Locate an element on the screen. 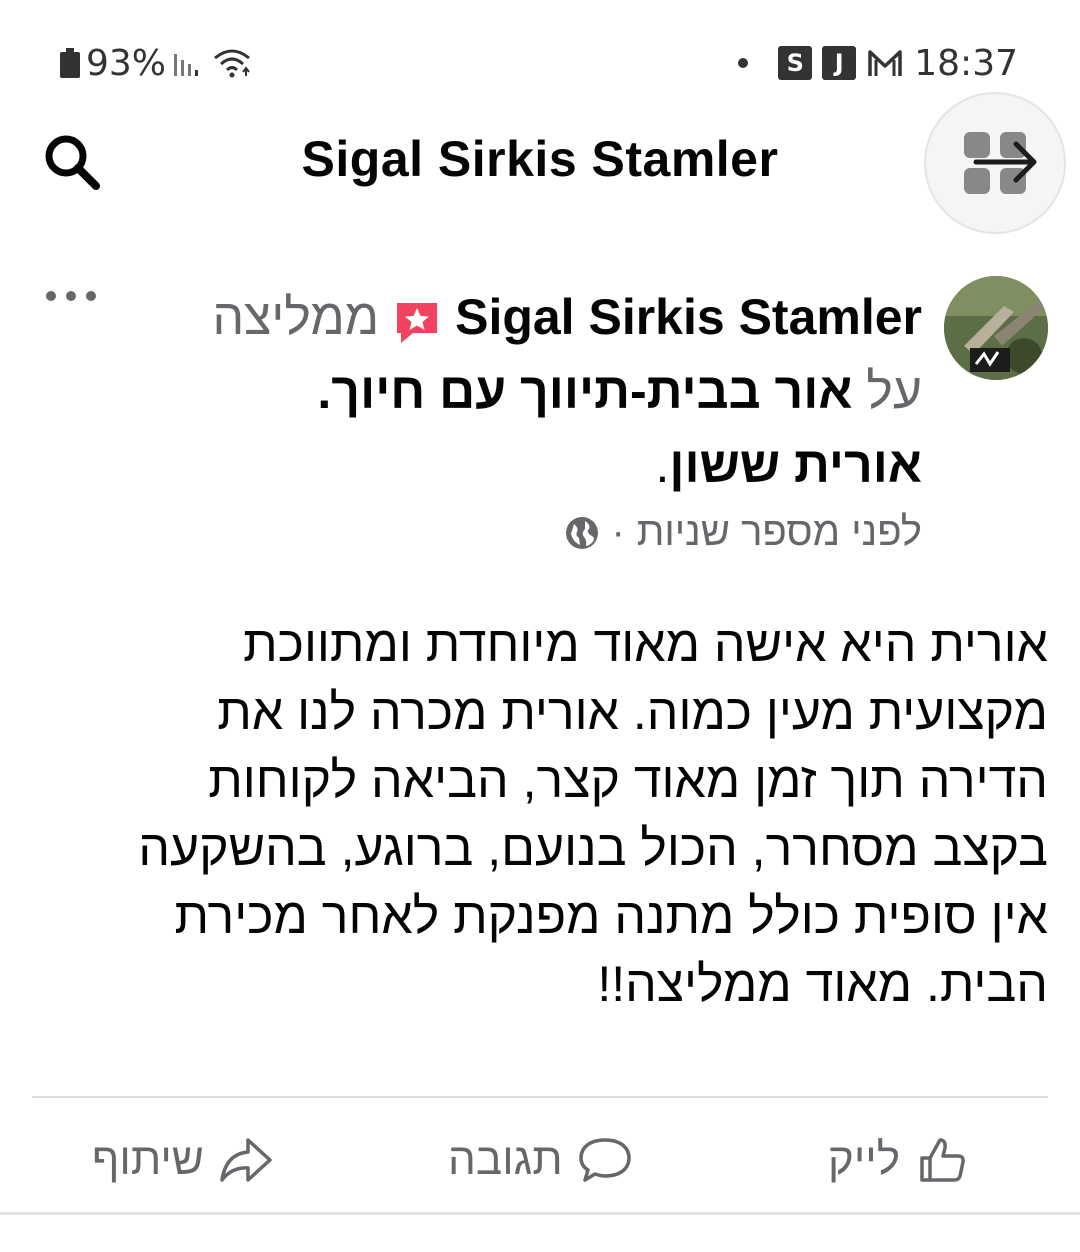 The height and width of the screenshot is (1252, 1080). comment-label: תגובה is located at coordinates (505, 1159).